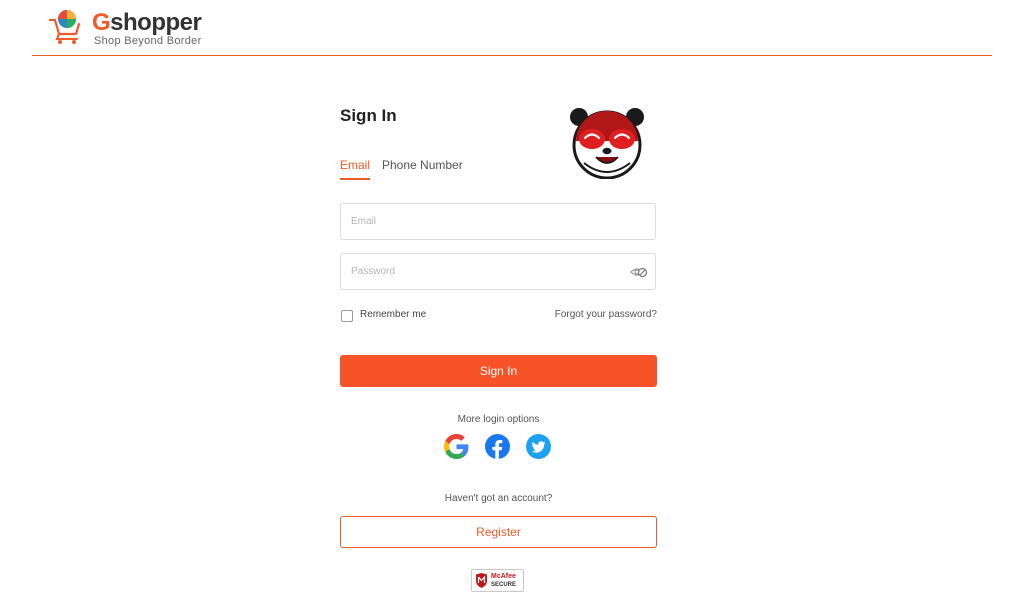 The width and height of the screenshot is (1024, 608). Describe the element at coordinates (498, 532) in the screenshot. I see `register-button: Register` at that location.